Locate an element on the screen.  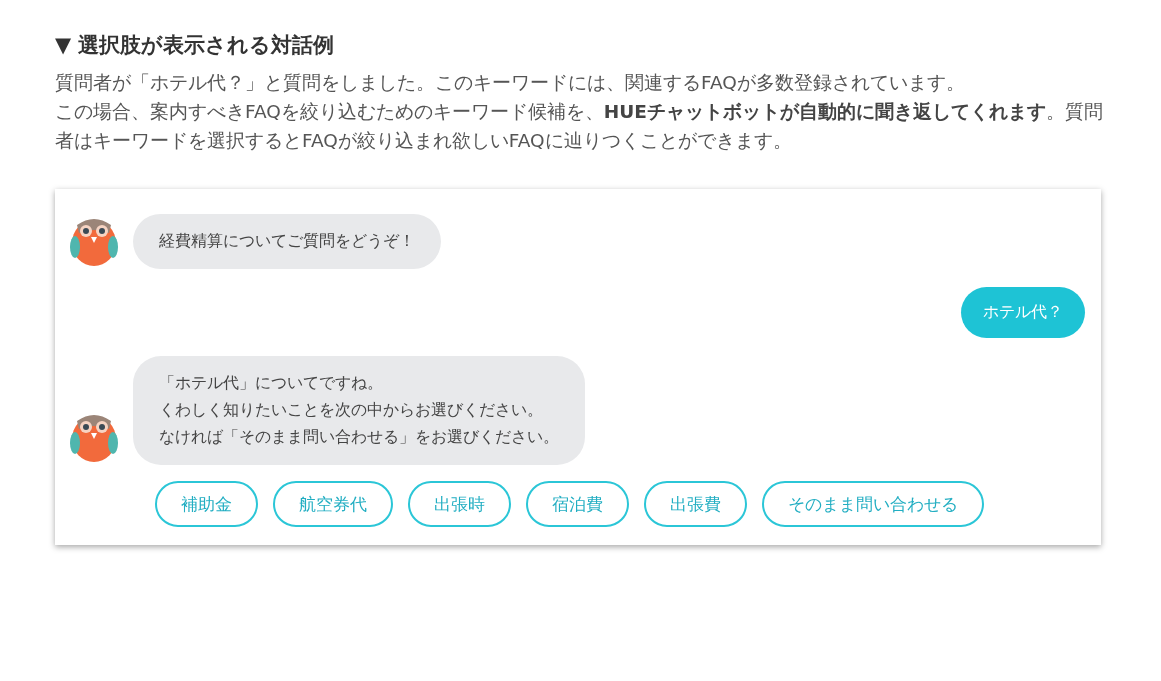
message-text: なければ「そのまま問い合わせる」をお選びください。 is located at coordinates (359, 437).